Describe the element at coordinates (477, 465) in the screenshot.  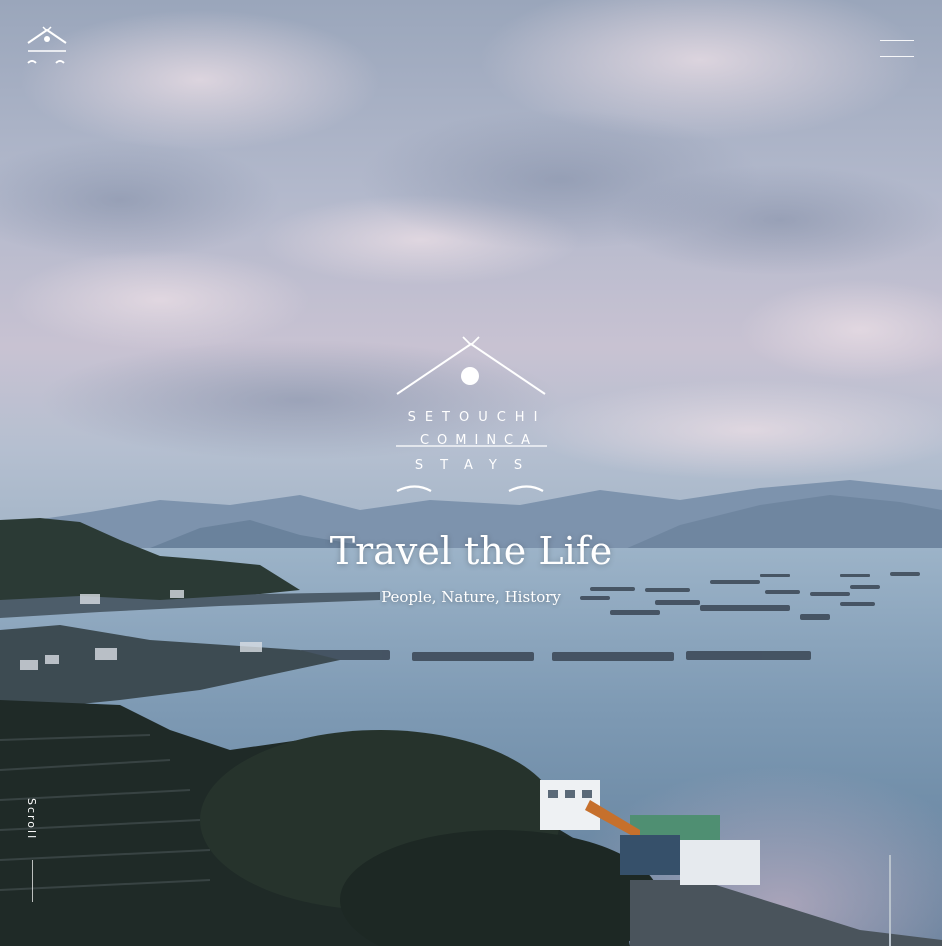
I see `brand-line-stays: STAYS` at that location.